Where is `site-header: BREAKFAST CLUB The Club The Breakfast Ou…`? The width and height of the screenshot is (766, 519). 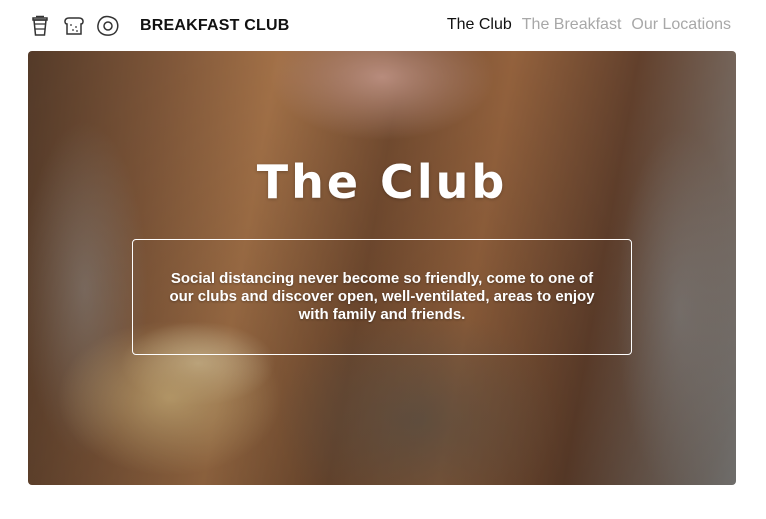
site-header: BREAKFAST CLUB The Club The Breakfast Ou… is located at coordinates (383, 25).